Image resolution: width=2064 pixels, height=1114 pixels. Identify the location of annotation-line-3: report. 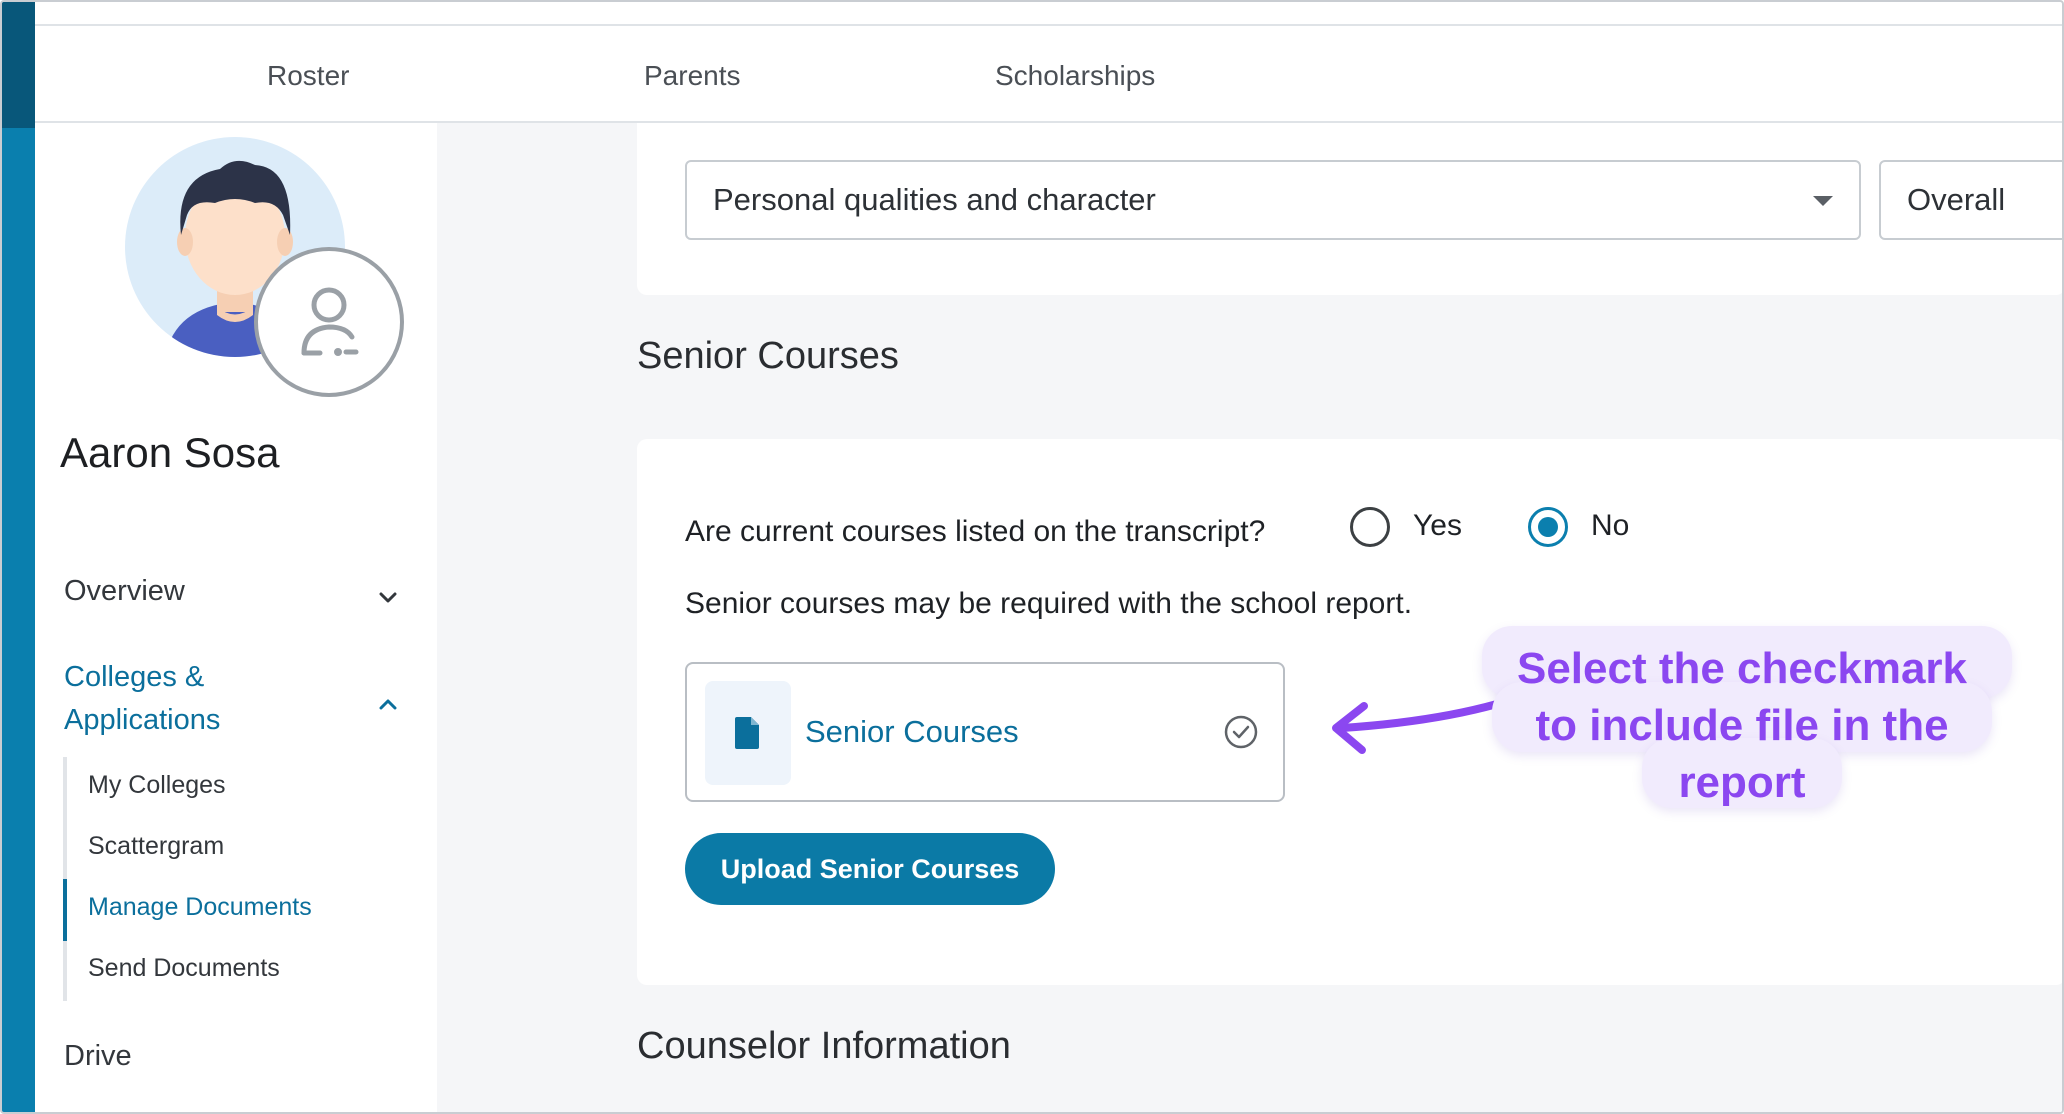
(1742, 782).